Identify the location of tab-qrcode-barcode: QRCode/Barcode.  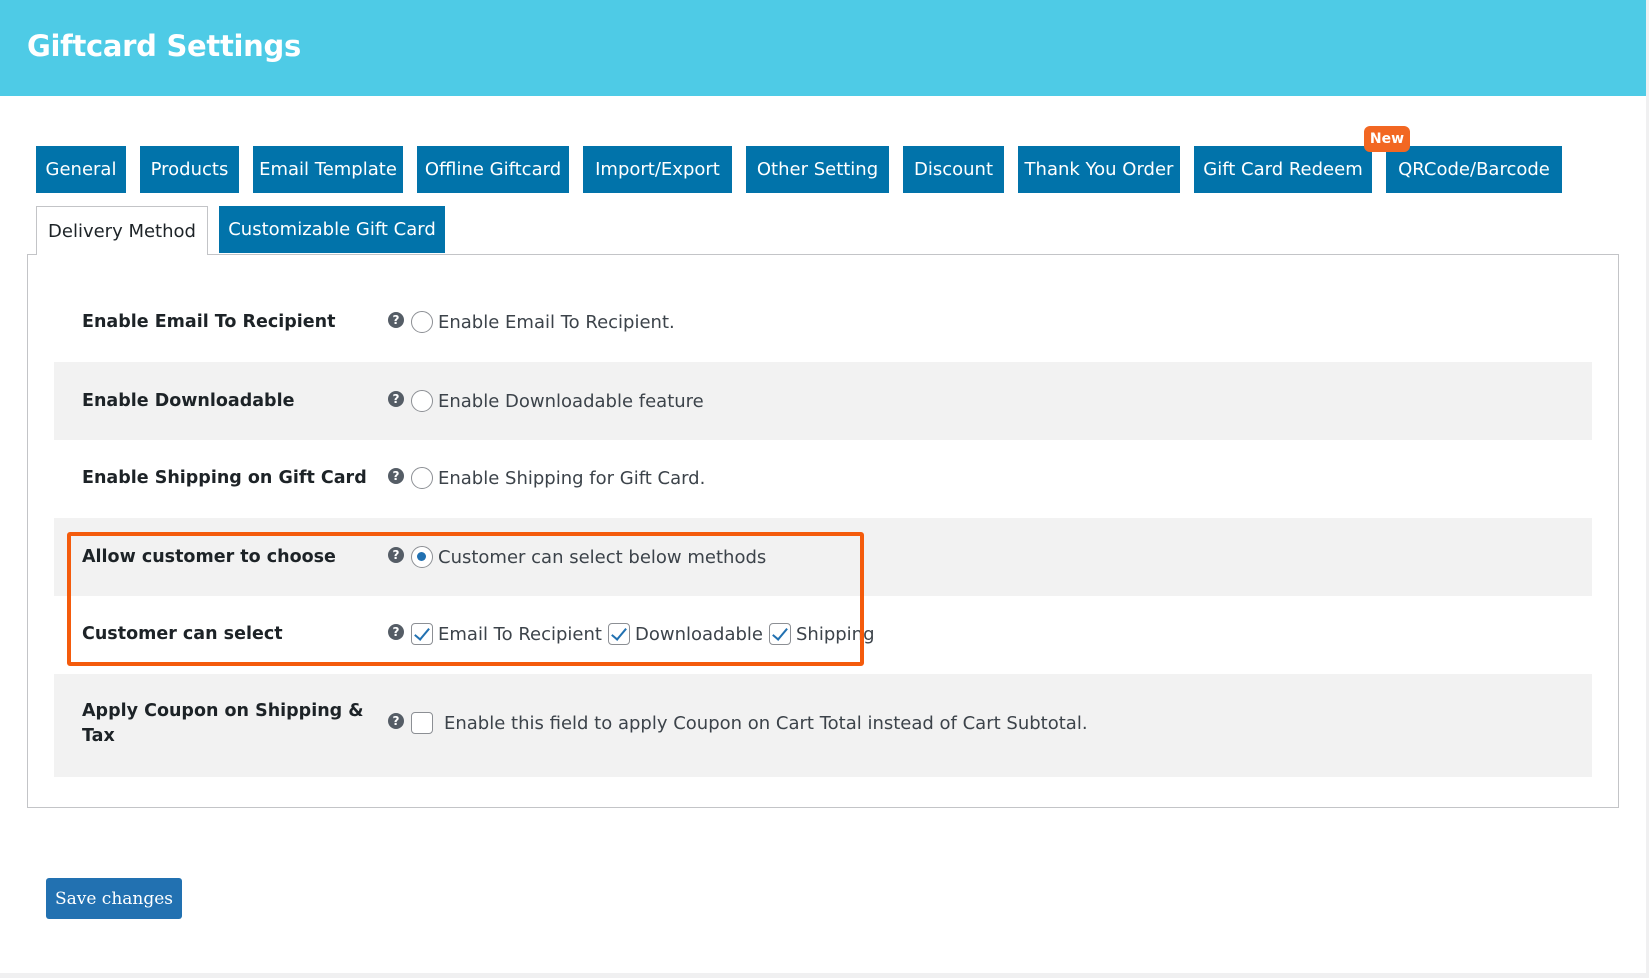
(1474, 169).